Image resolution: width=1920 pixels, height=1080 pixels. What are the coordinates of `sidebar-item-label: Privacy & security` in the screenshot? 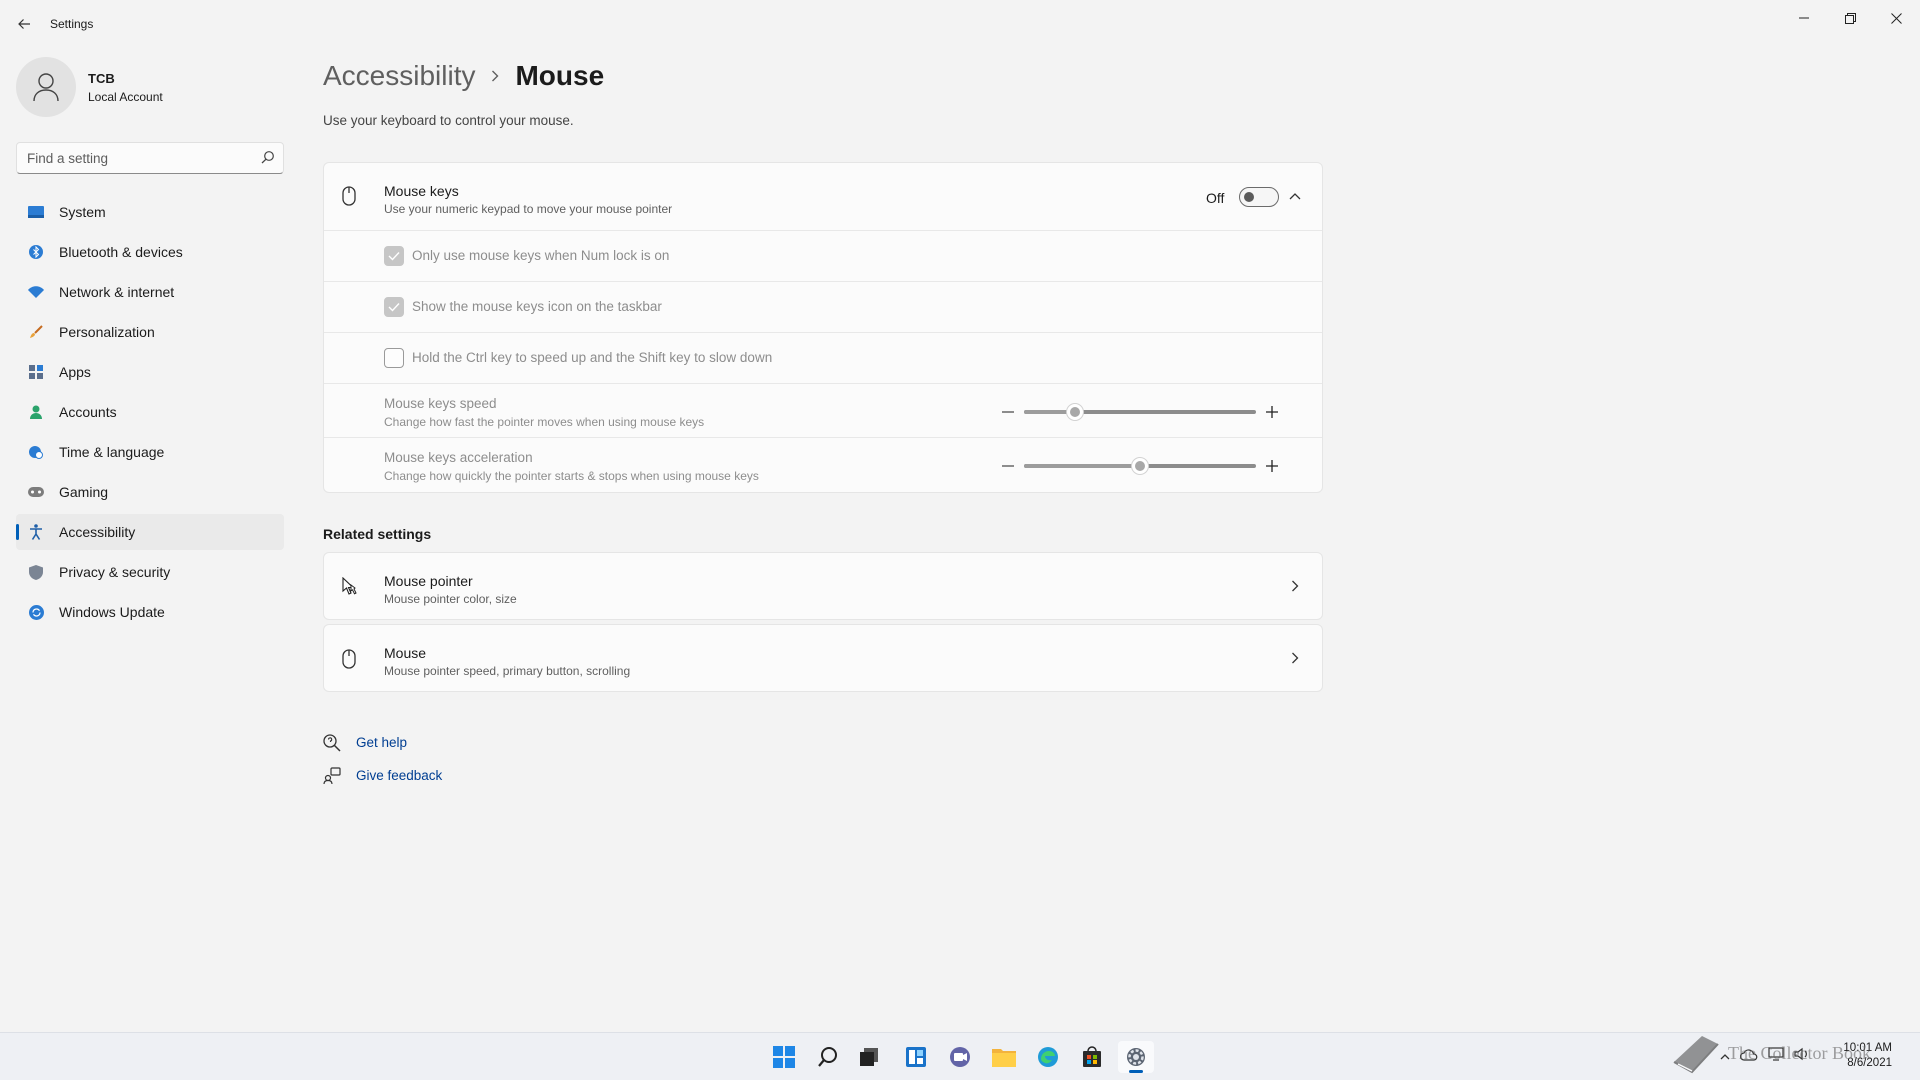 It's located at (115, 572).